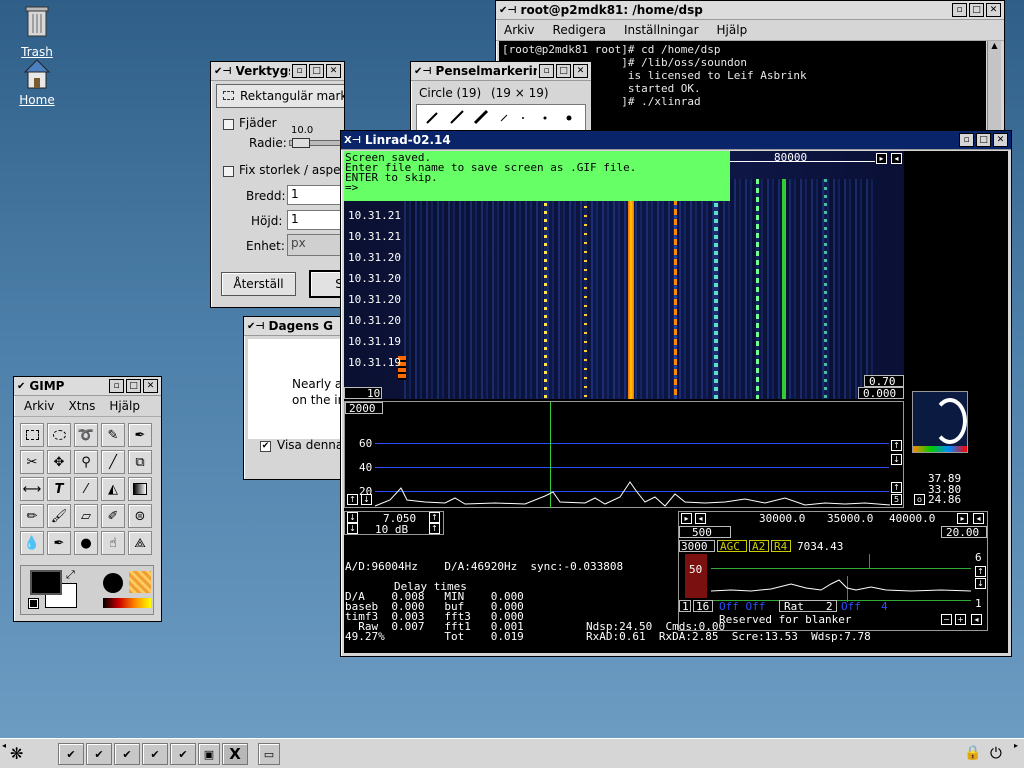 This screenshot has width=1024, height=768. I want to click on task-button-gimp: ✔, so click(183, 754).